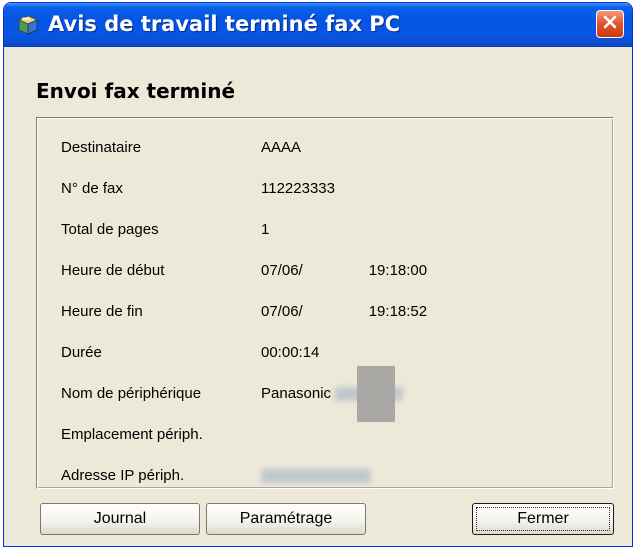  Describe the element at coordinates (101, 147) in the screenshot. I see `detail-label: Destinataire` at that location.